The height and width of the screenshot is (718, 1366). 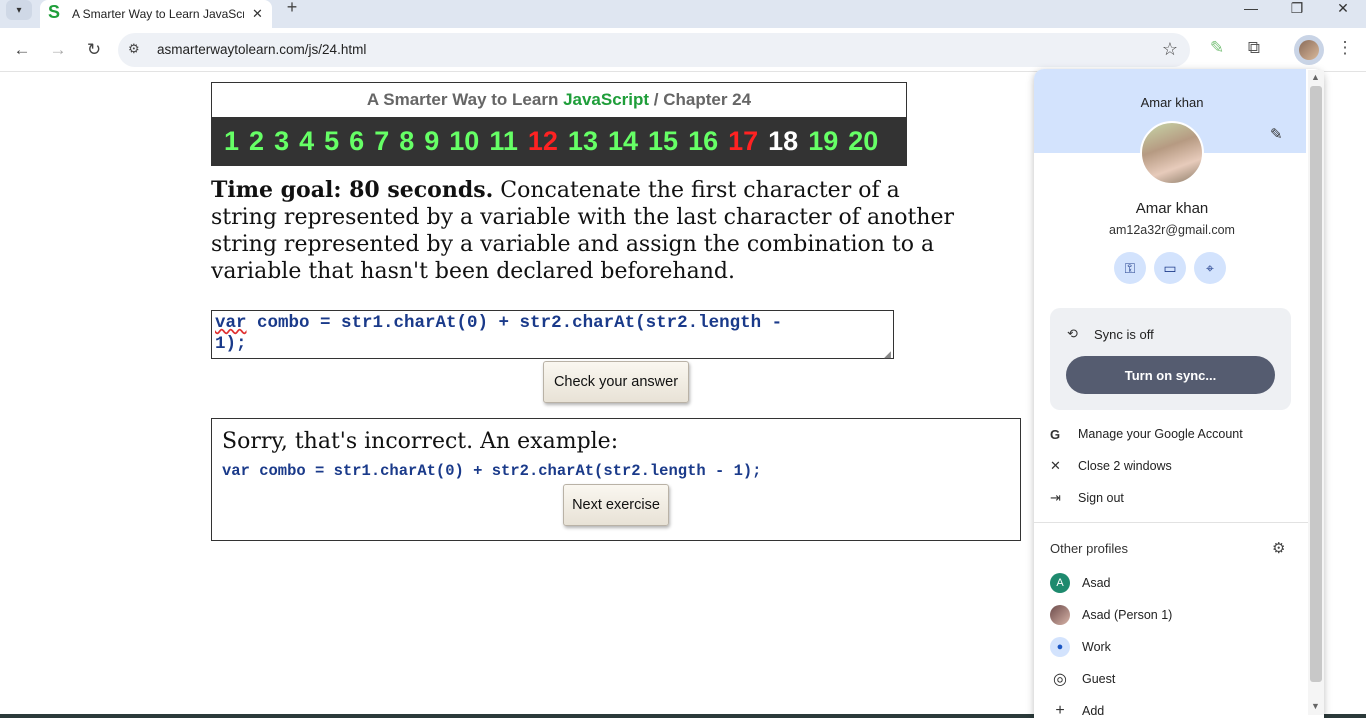 What do you see at coordinates (543, 141) in the screenshot?
I see `chapter-link: 12` at bounding box center [543, 141].